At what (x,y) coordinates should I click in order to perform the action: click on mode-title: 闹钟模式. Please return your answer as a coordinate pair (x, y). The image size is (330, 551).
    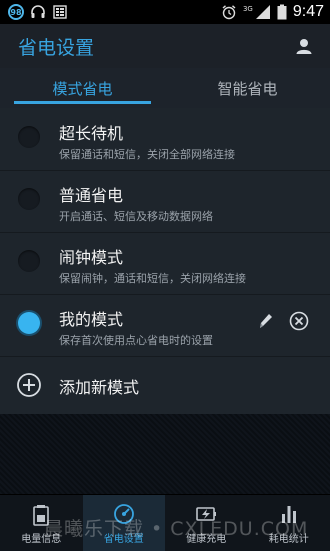
    Looking at the image, I should click on (91, 256).